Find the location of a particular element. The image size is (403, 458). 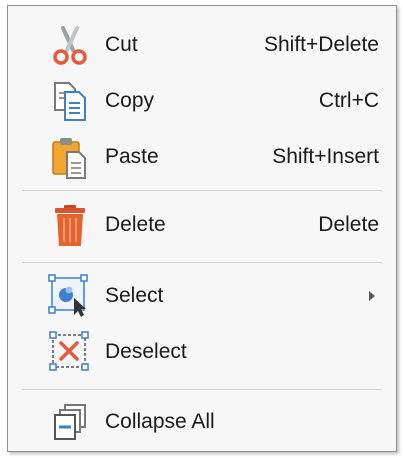

menu-item-cut: Cut Shift+Delete is located at coordinates (202, 45).